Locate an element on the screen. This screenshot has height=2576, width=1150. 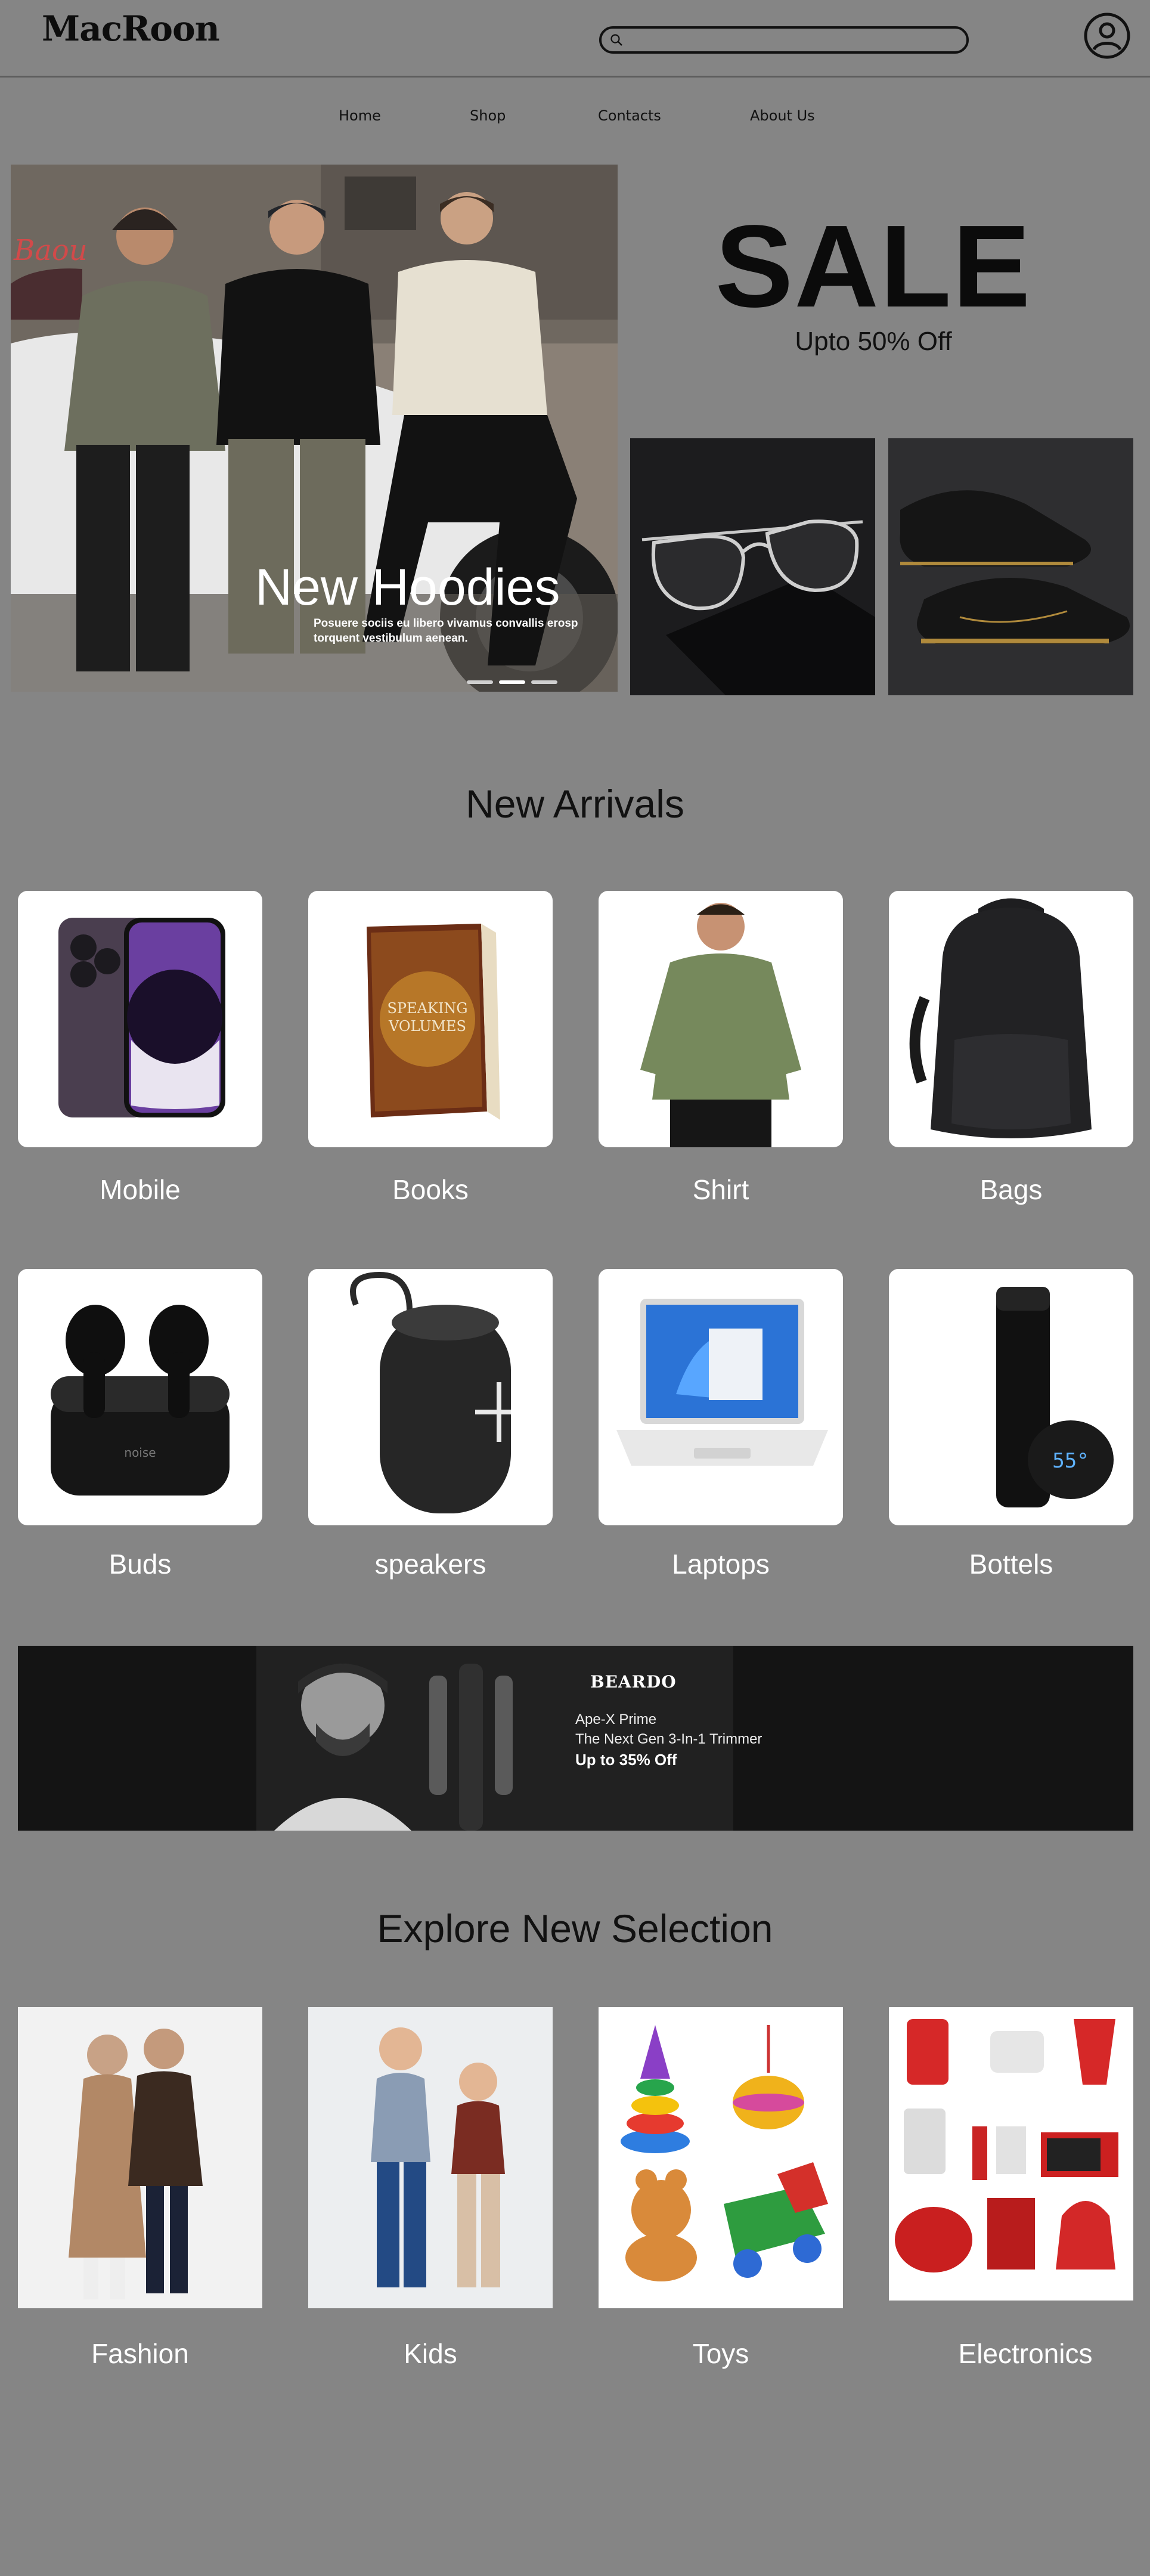
bottle-image: 55° is located at coordinates (1055, 1397).